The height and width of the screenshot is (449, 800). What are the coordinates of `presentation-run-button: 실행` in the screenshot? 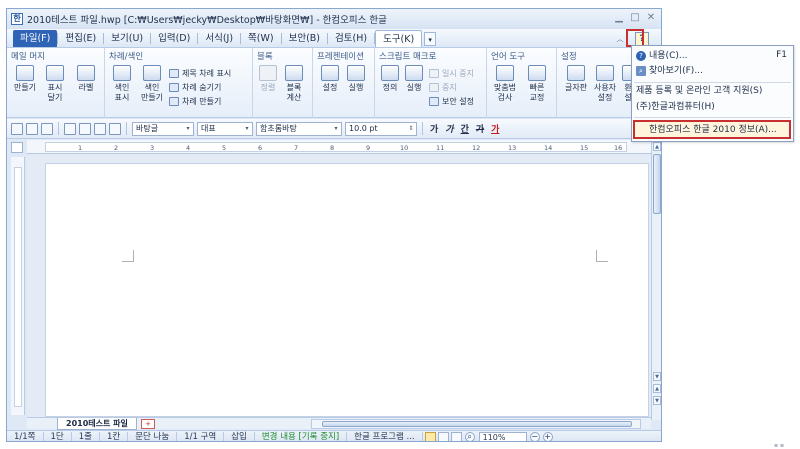 It's located at (356, 79).